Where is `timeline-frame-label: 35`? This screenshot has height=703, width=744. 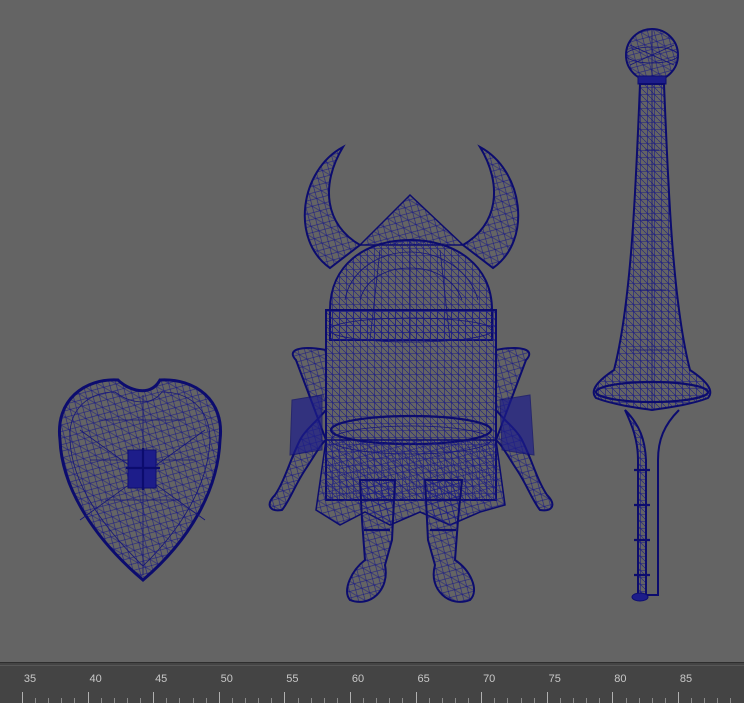
timeline-frame-label: 35 is located at coordinates (30, 679).